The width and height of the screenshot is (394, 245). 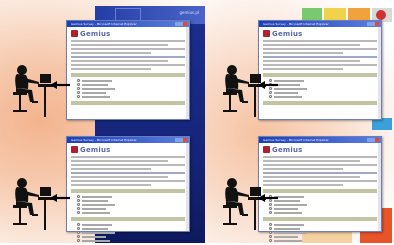 I want to click on banner-brand-text: gemius.pl, so click(x=189, y=12).